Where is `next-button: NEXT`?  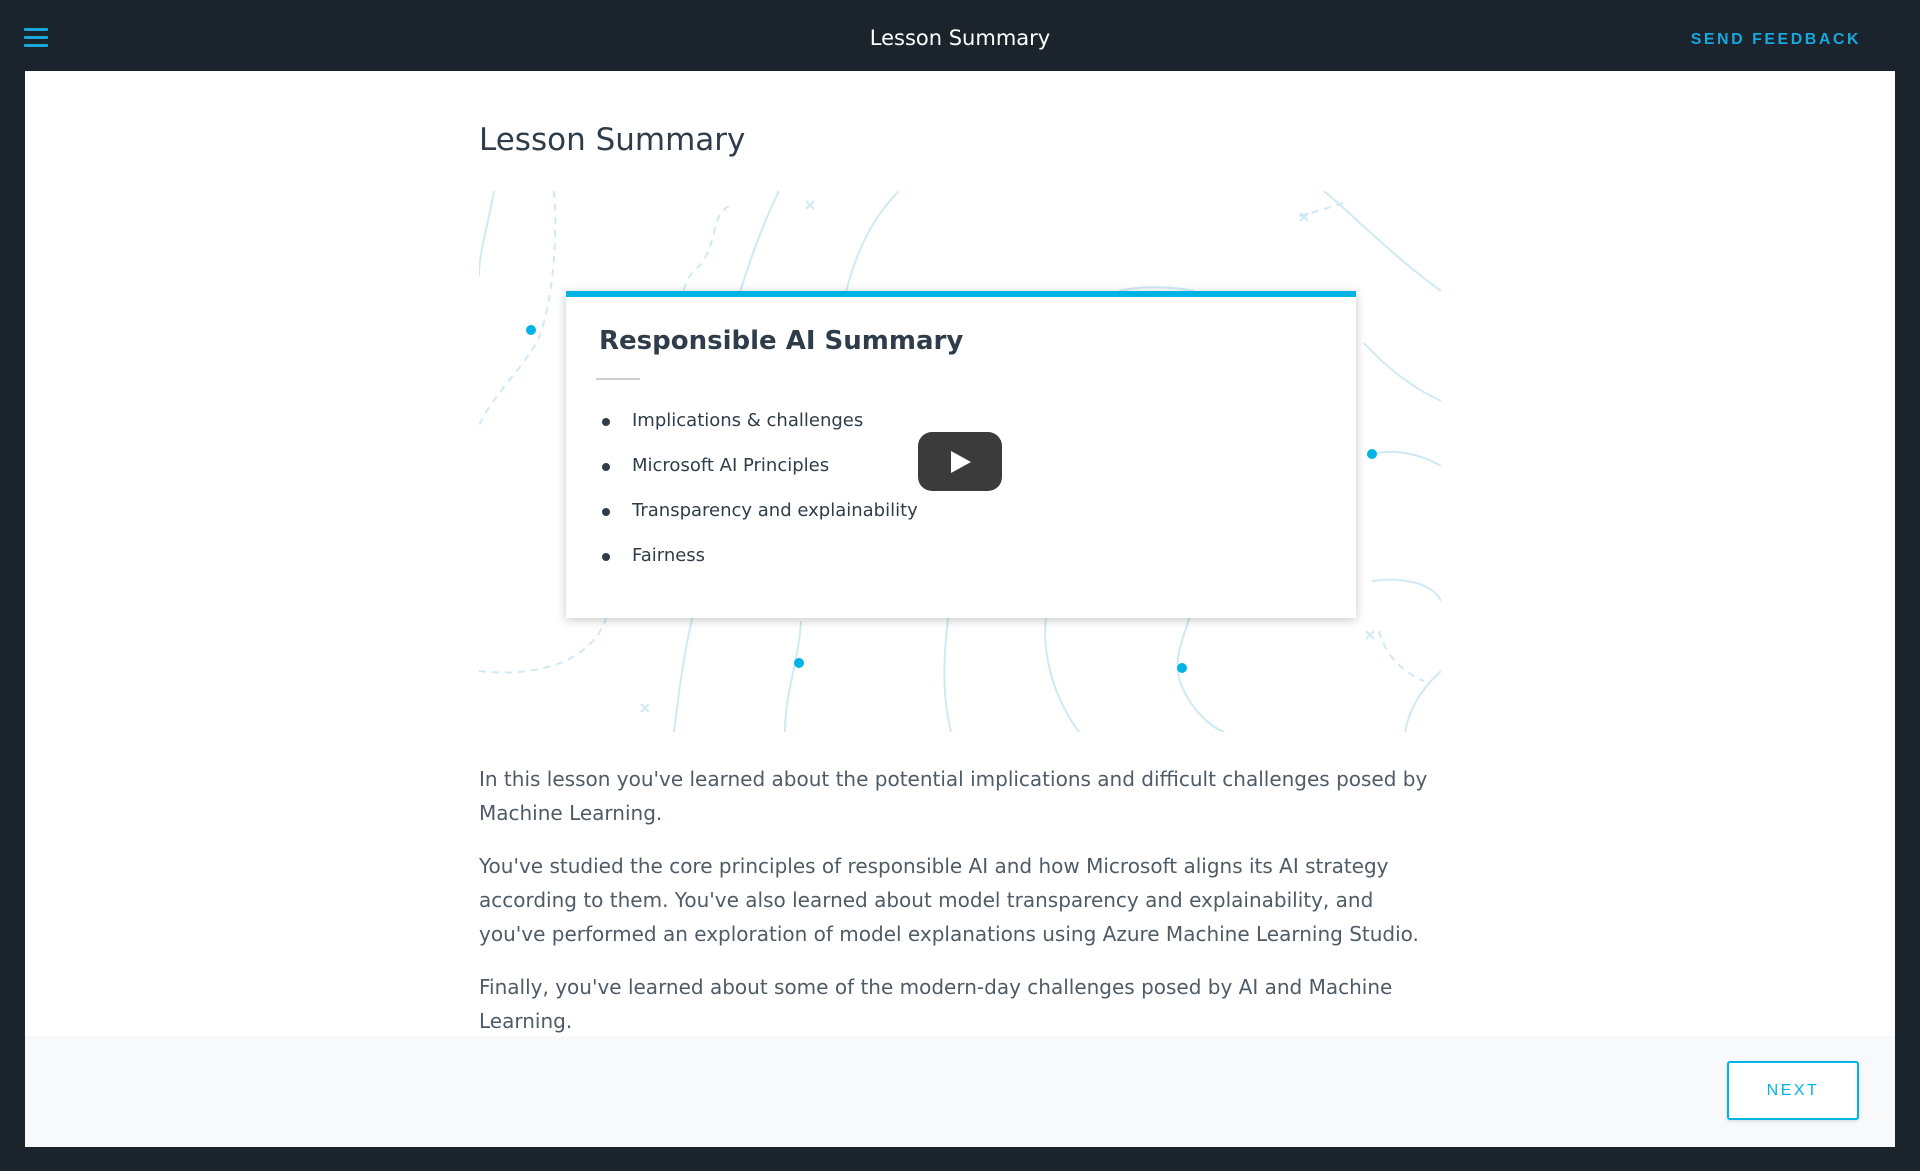
next-button: NEXT is located at coordinates (1793, 1090).